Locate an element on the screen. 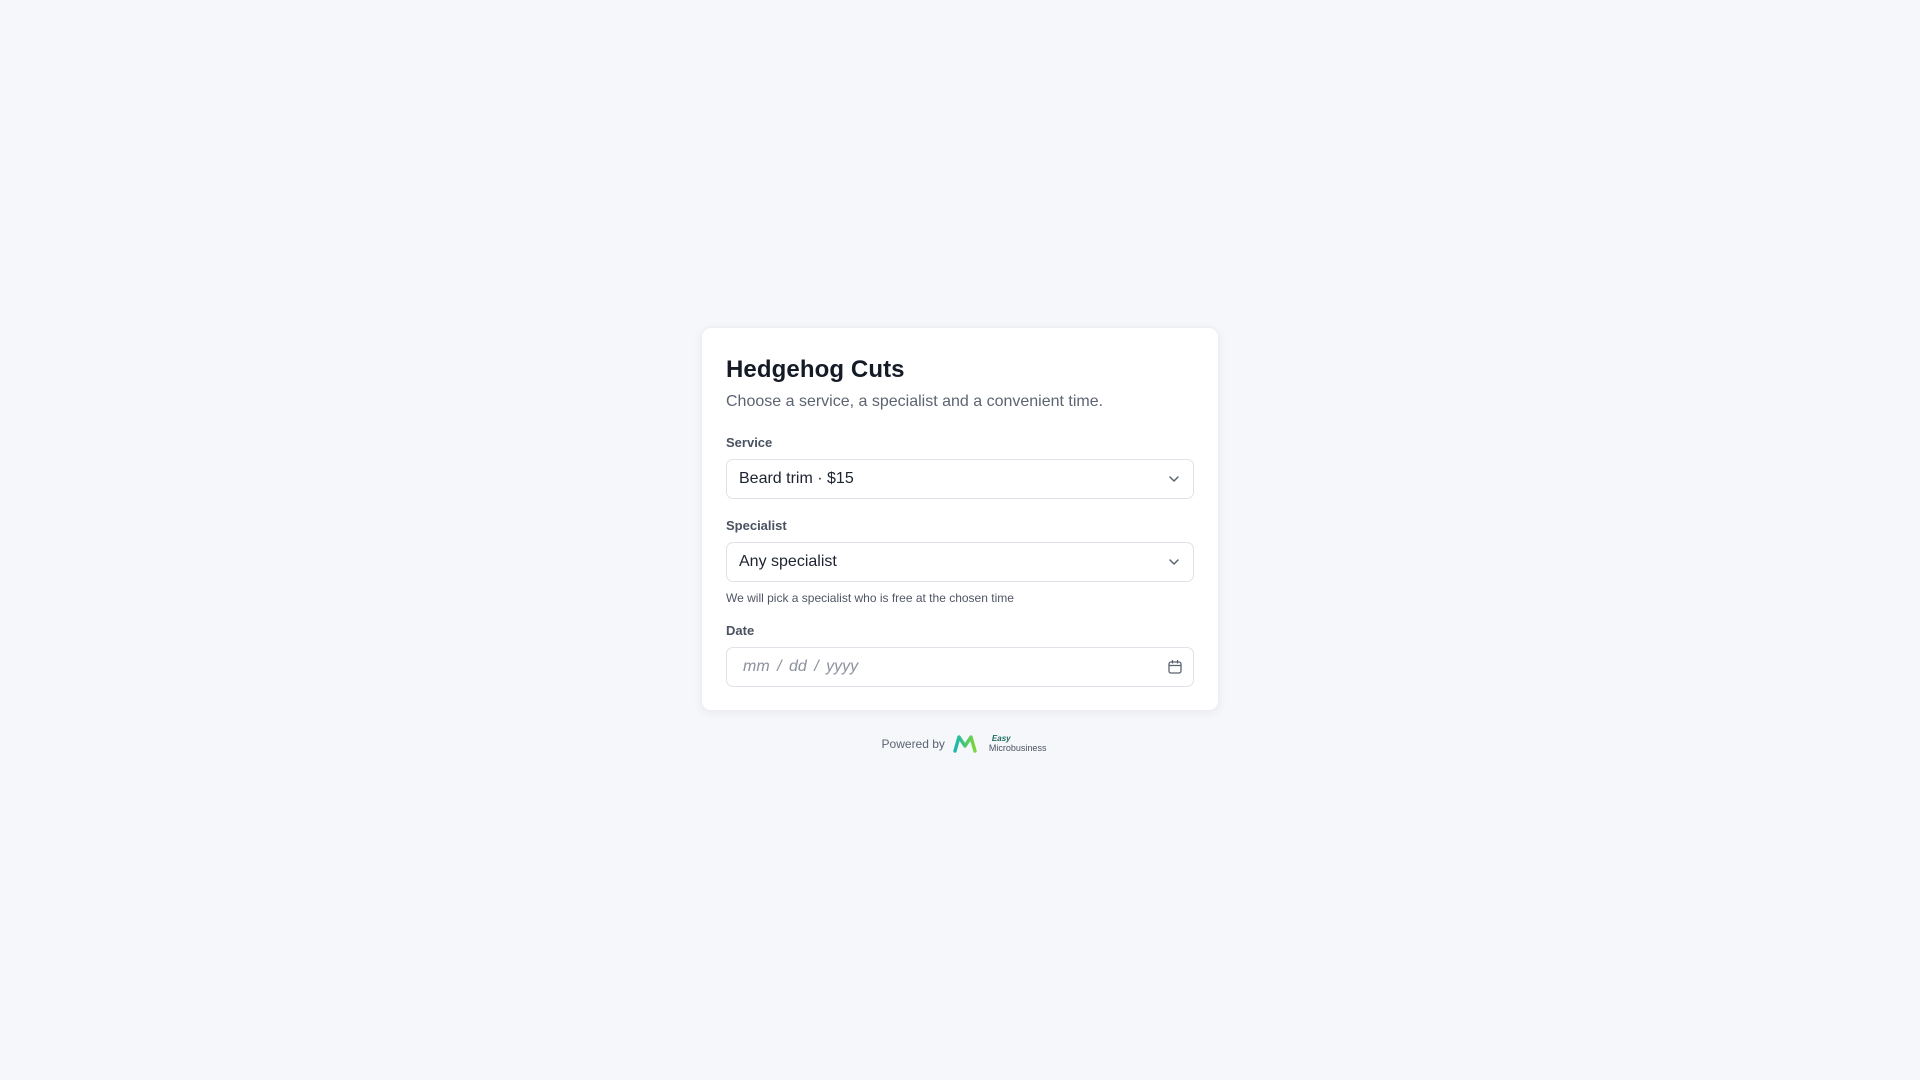  footer: Powered by Easy Microbusiness is located at coordinates (960, 744).